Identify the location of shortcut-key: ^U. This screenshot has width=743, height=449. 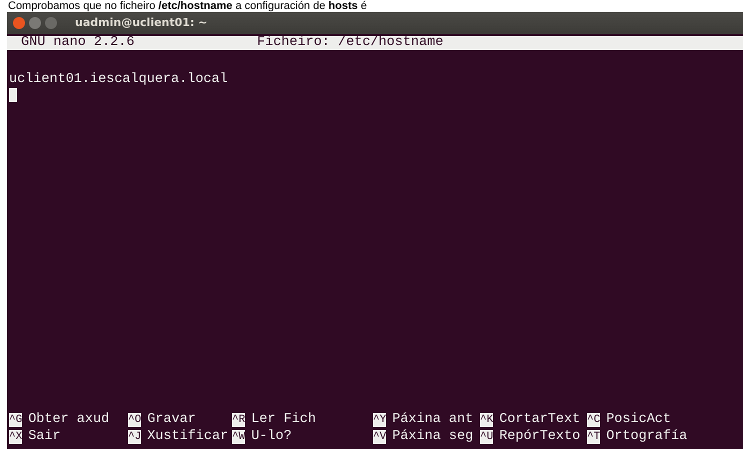
(487, 437).